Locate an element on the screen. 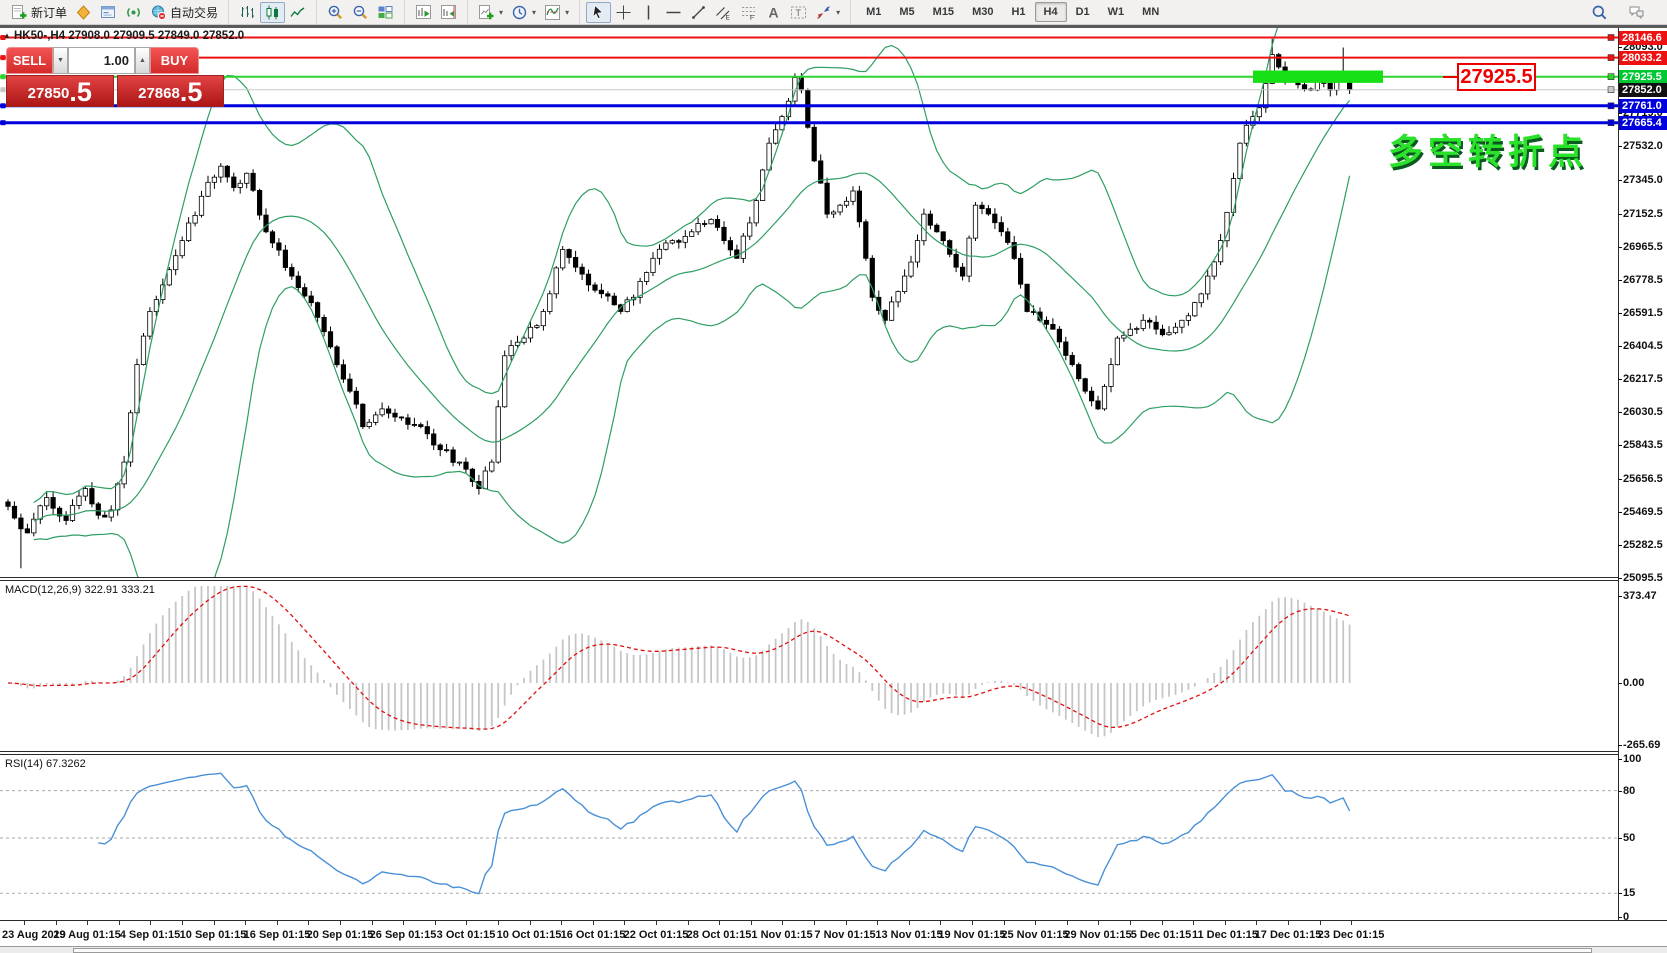 The width and height of the screenshot is (1667, 953). search-button is located at coordinates (1599, 12).